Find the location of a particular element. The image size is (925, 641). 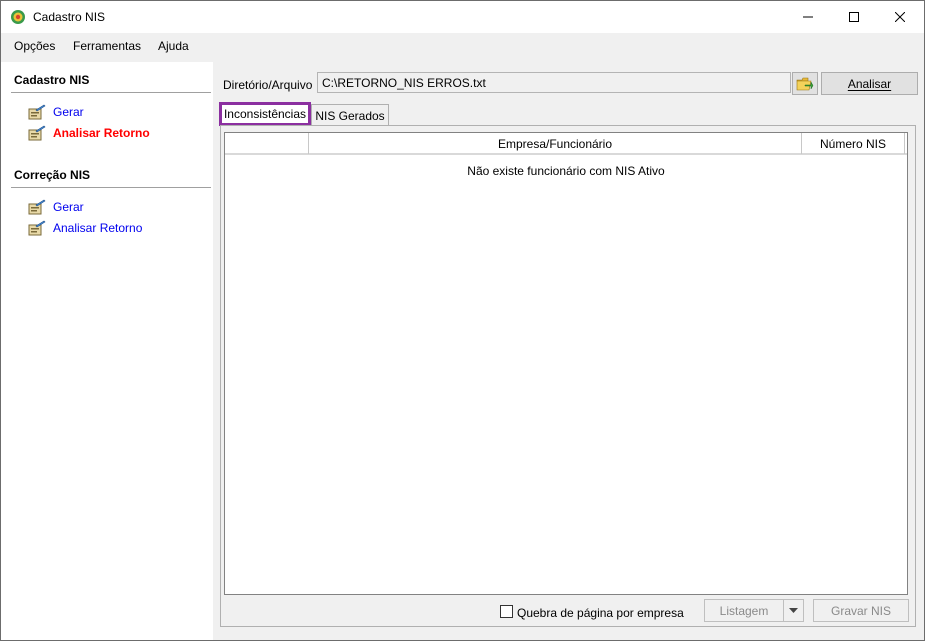

gravar-nis-button-label: Gravar NIS is located at coordinates (860, 610).